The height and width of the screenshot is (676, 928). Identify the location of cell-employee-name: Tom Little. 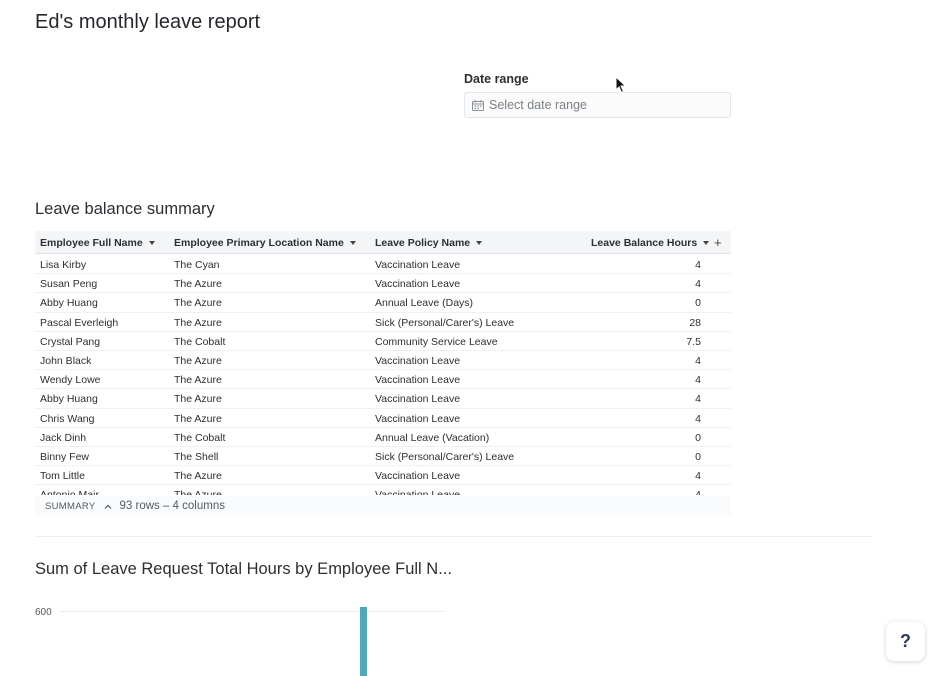
(62, 476).